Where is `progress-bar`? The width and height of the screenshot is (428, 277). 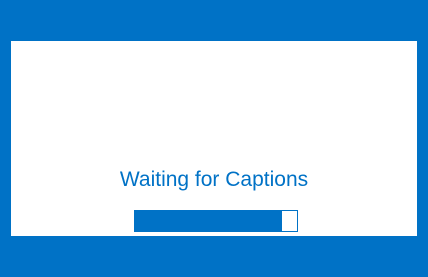 progress-bar is located at coordinates (216, 221).